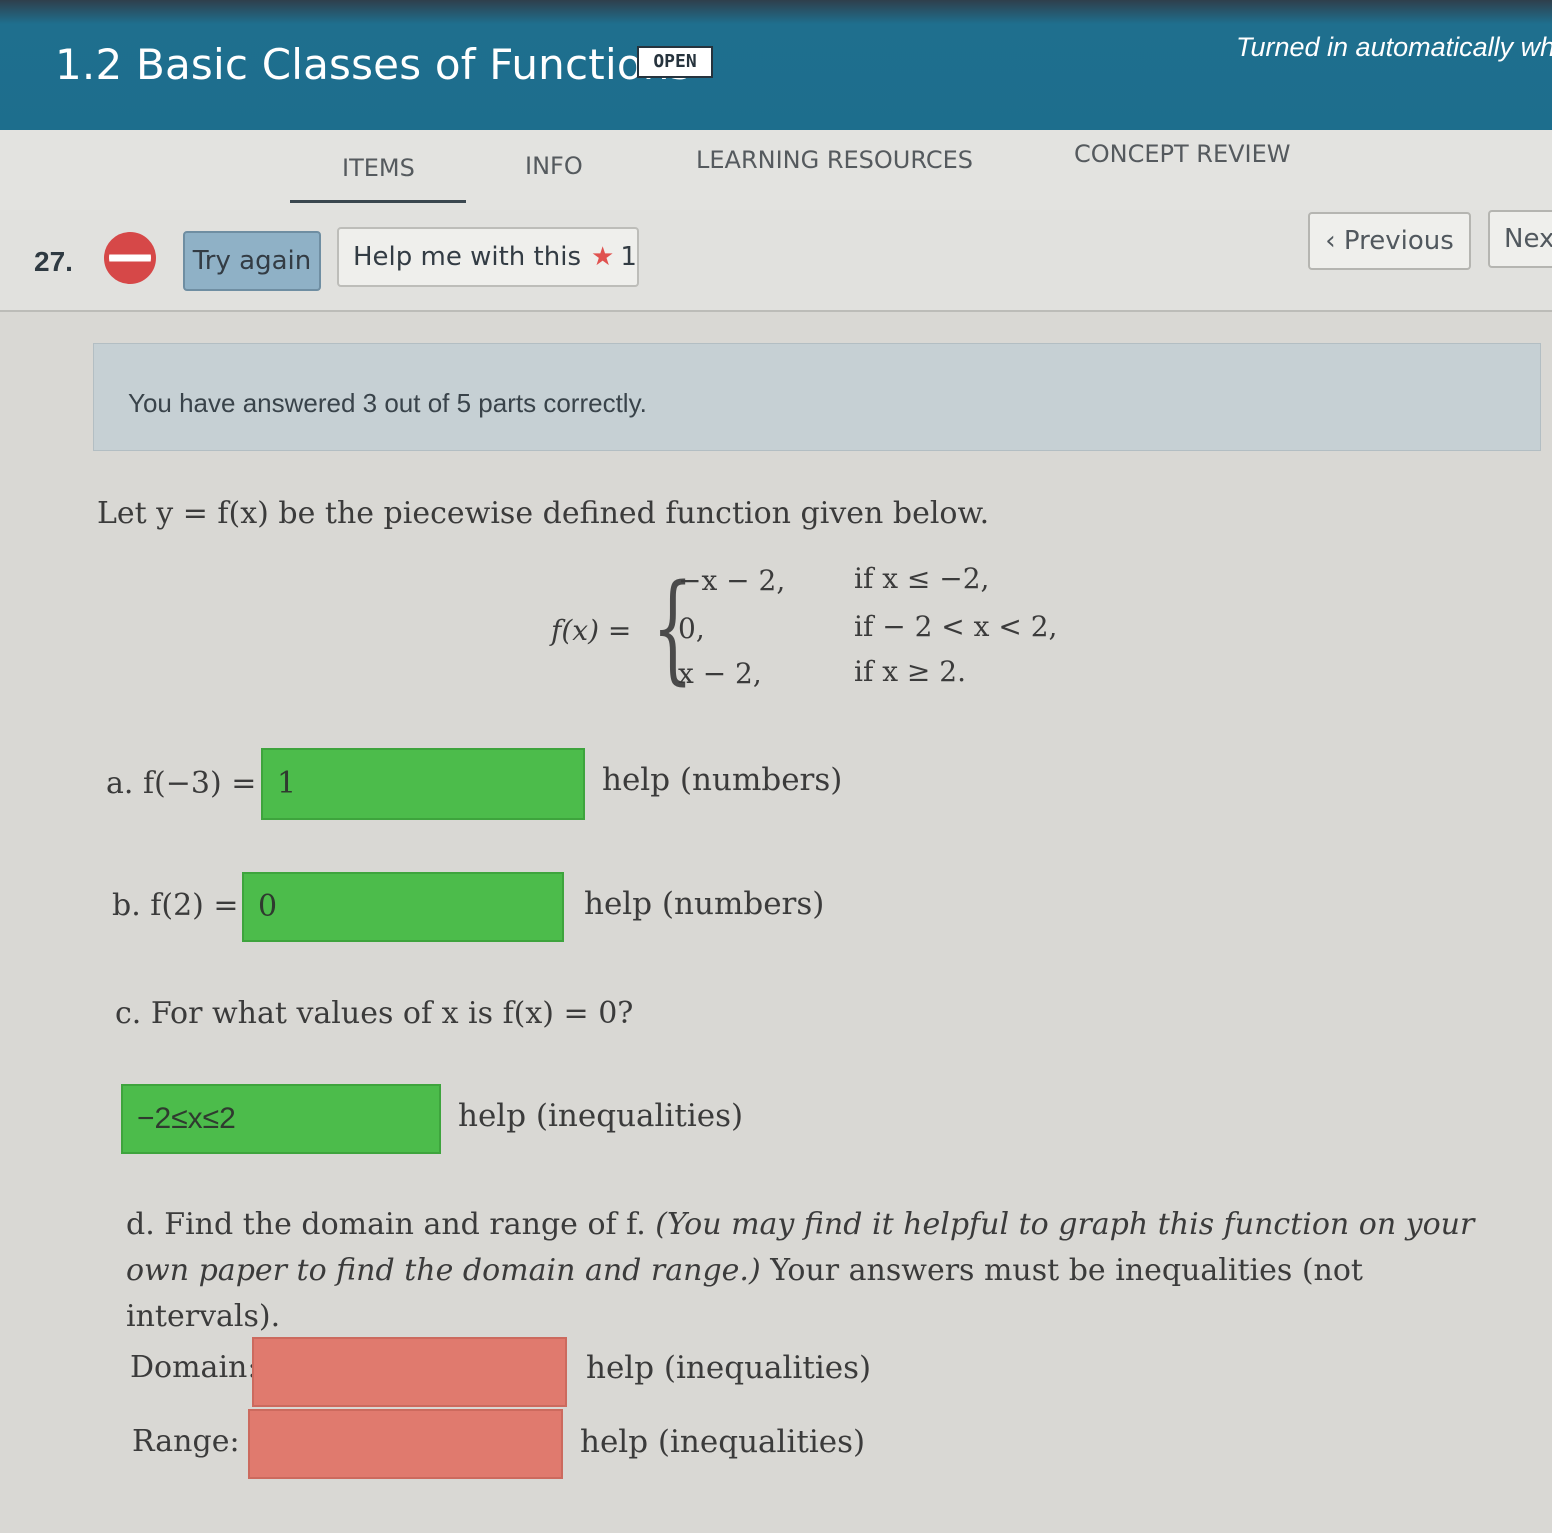 This screenshot has width=1552, height=1533. I want to click on previous-button: ‹ Previous, so click(1389, 241).